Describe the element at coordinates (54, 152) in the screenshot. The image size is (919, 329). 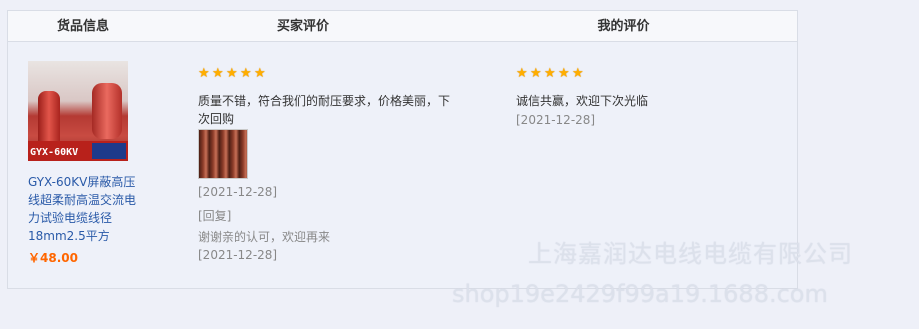
I see `product-image-label: GYX-60KV` at that location.